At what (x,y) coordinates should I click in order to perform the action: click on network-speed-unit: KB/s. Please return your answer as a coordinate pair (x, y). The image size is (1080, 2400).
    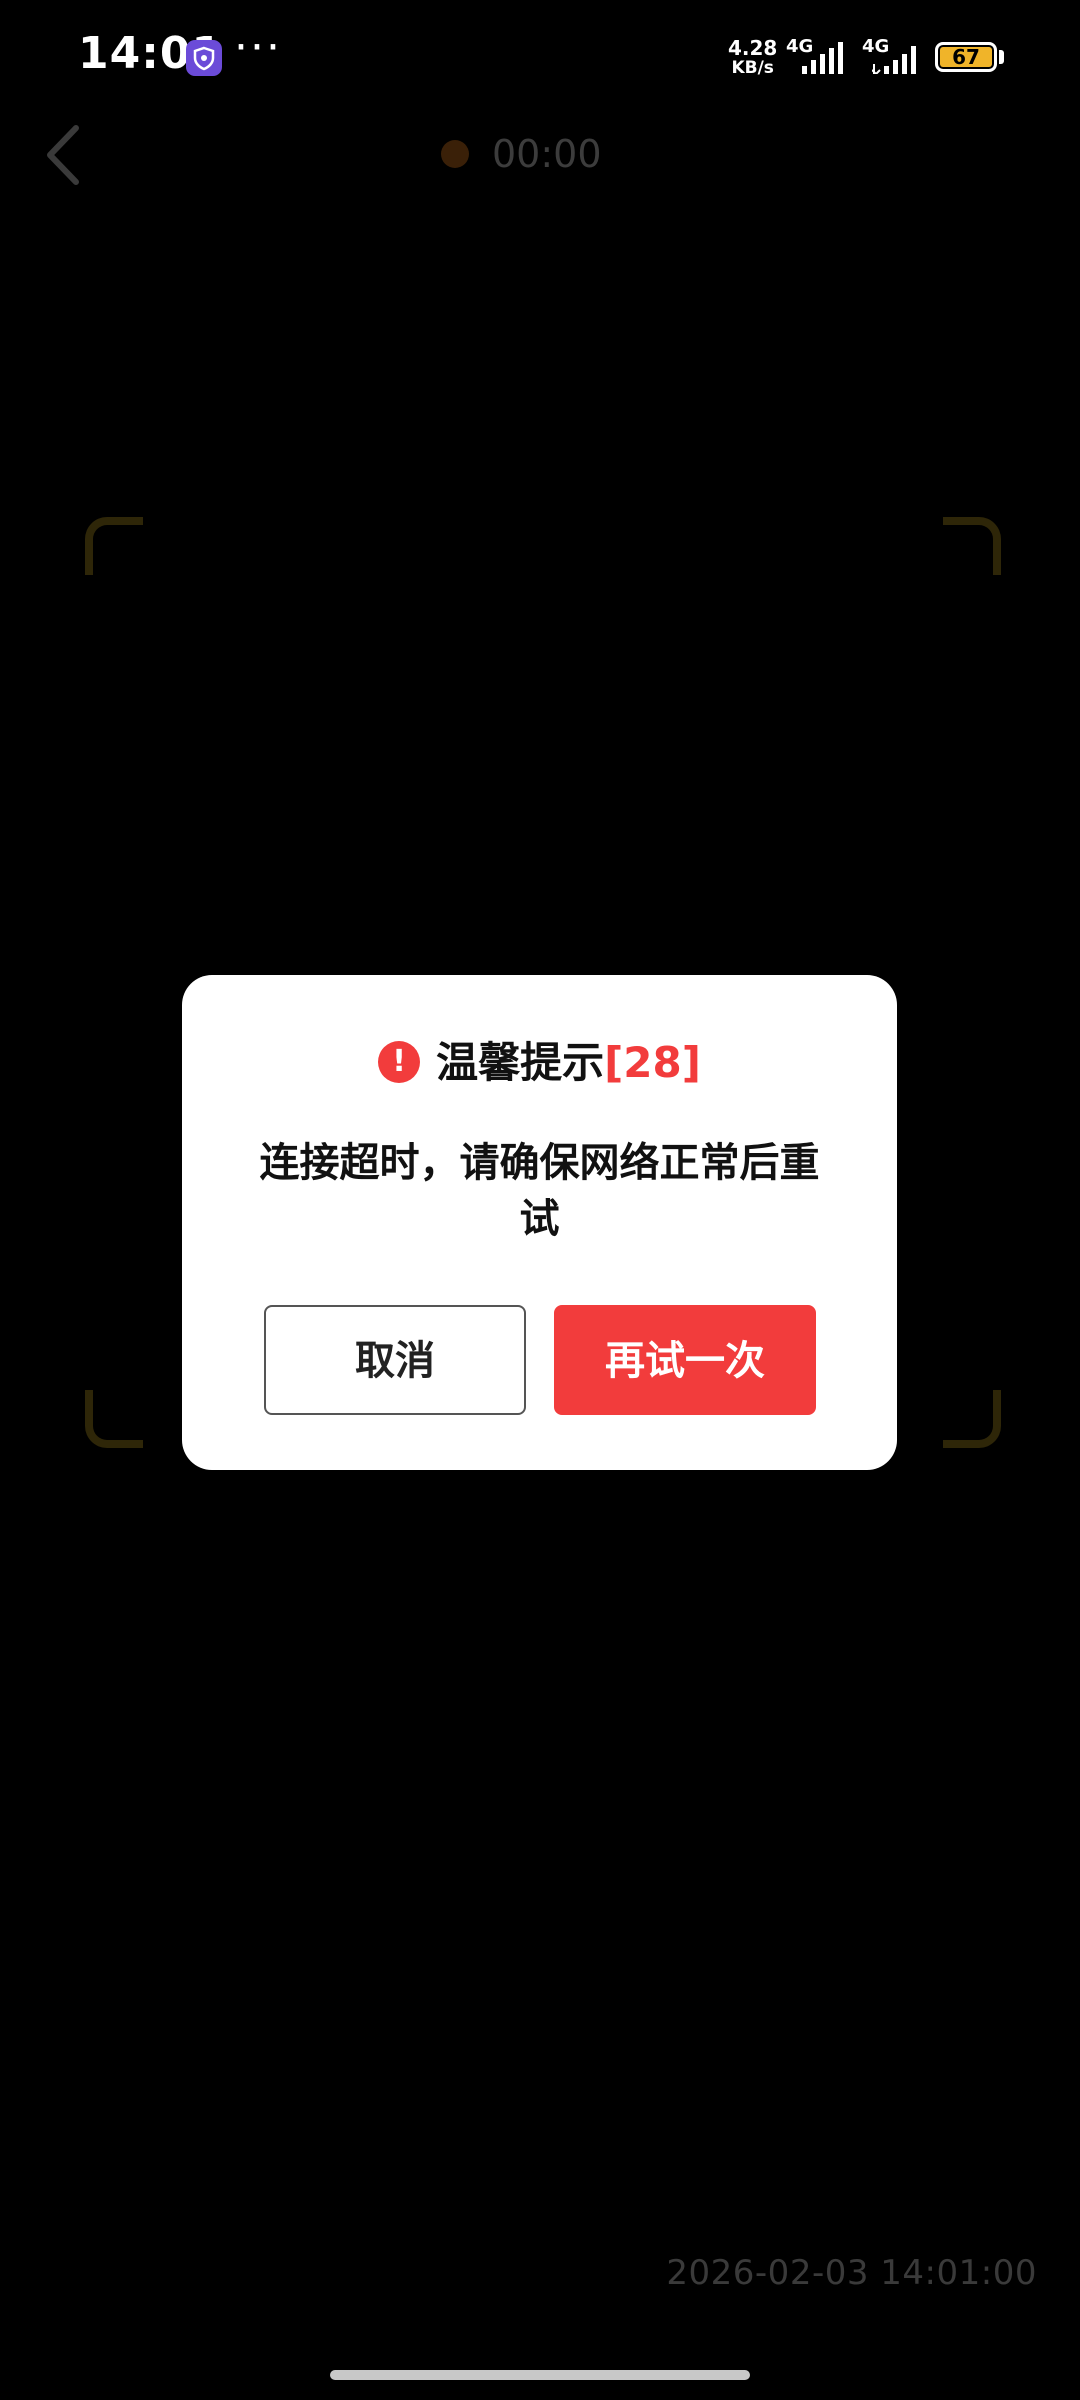
    Looking at the image, I should click on (752, 68).